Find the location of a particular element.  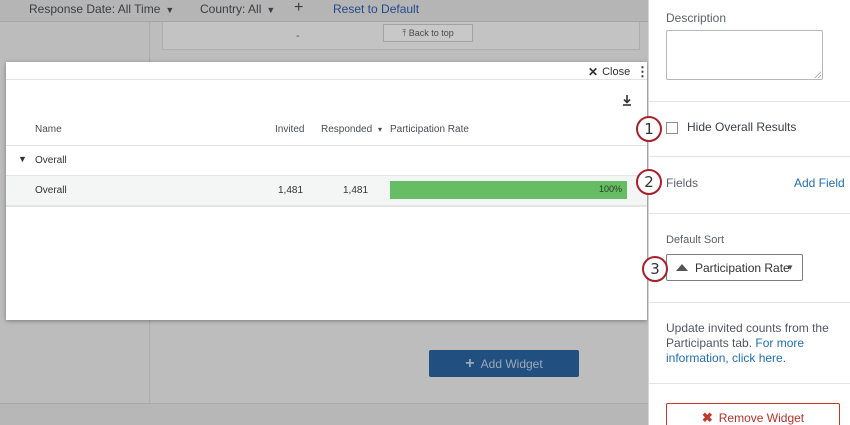

back-to-top-button: ⤒ Back to top is located at coordinates (428, 33).